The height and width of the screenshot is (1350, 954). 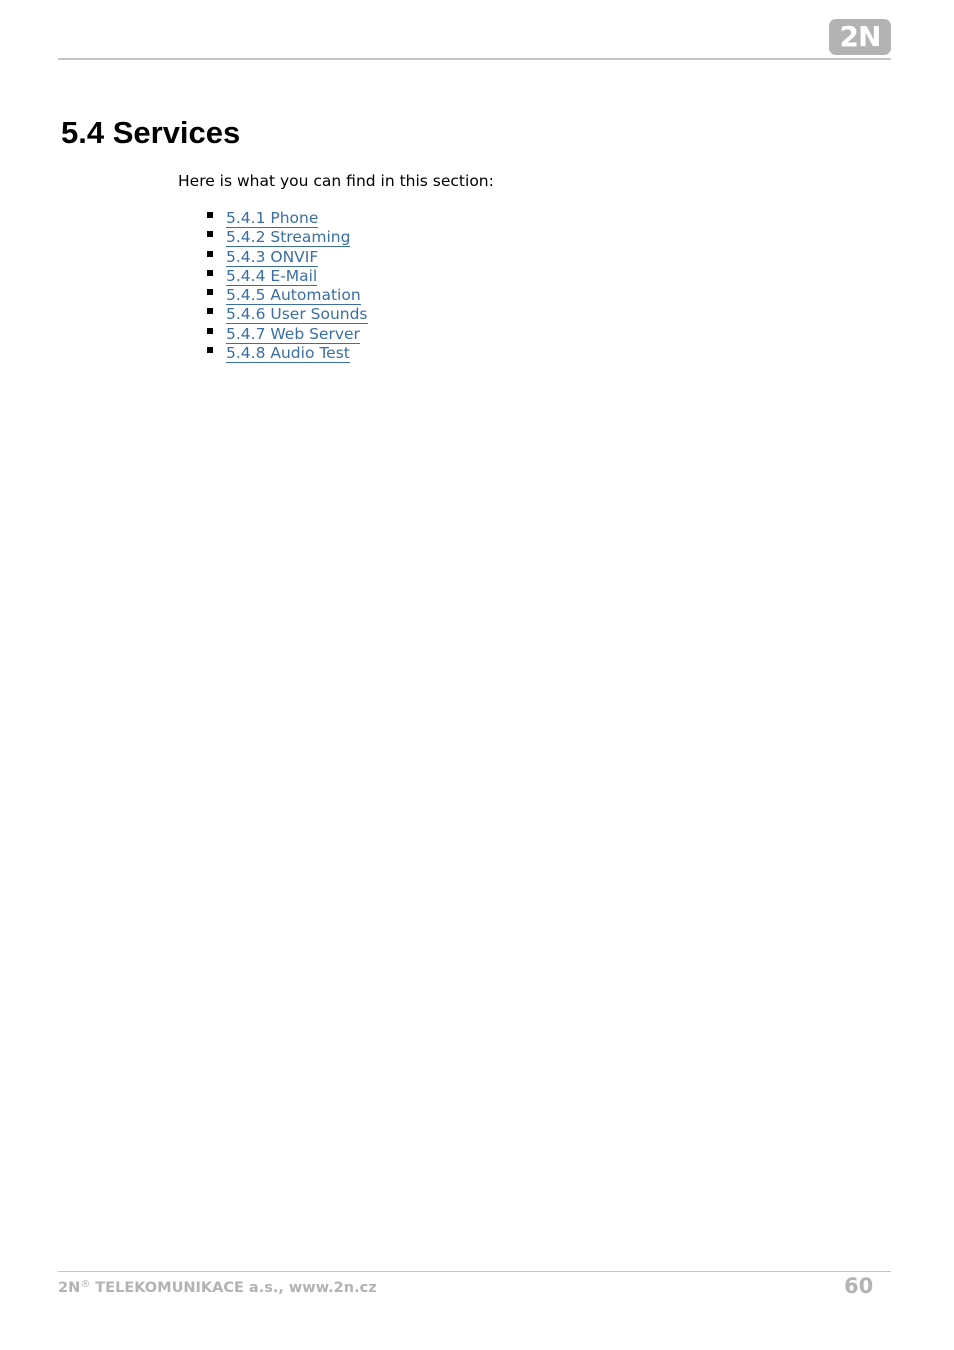 I want to click on page-title: 5.4 Services, so click(x=151, y=132).